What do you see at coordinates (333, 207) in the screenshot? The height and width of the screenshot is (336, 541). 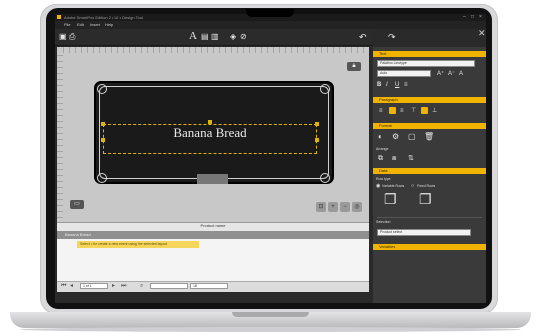 I see `zoom-in-icon: +` at bounding box center [333, 207].